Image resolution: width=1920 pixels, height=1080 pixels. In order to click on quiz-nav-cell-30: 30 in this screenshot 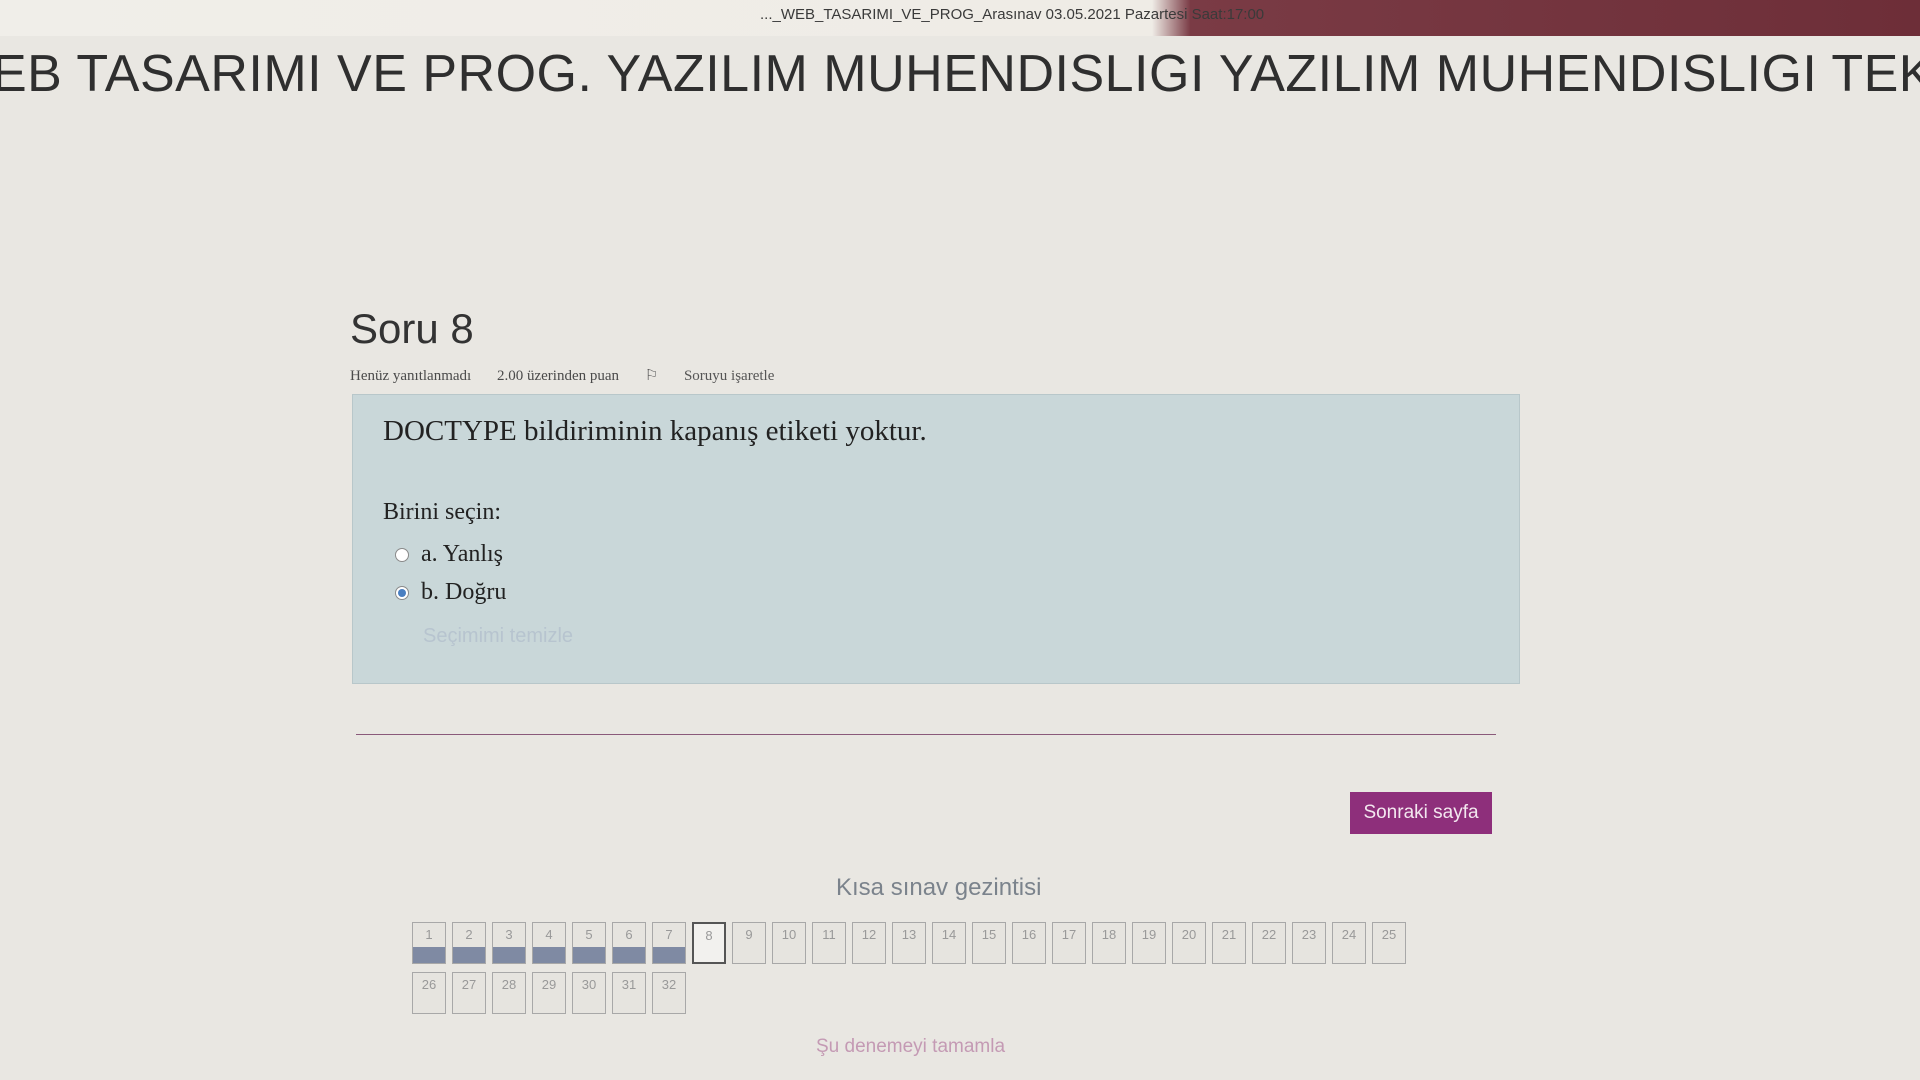, I will do `click(589, 993)`.